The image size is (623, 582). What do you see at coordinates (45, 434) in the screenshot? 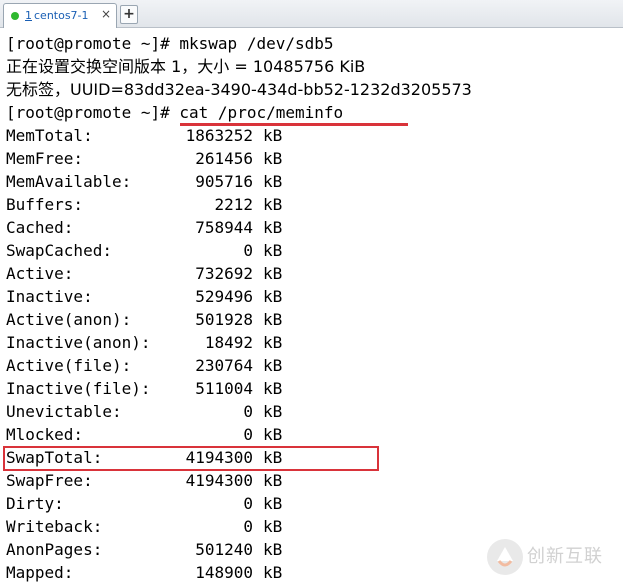
I see `meminfo-key: Mlocked:` at bounding box center [45, 434].